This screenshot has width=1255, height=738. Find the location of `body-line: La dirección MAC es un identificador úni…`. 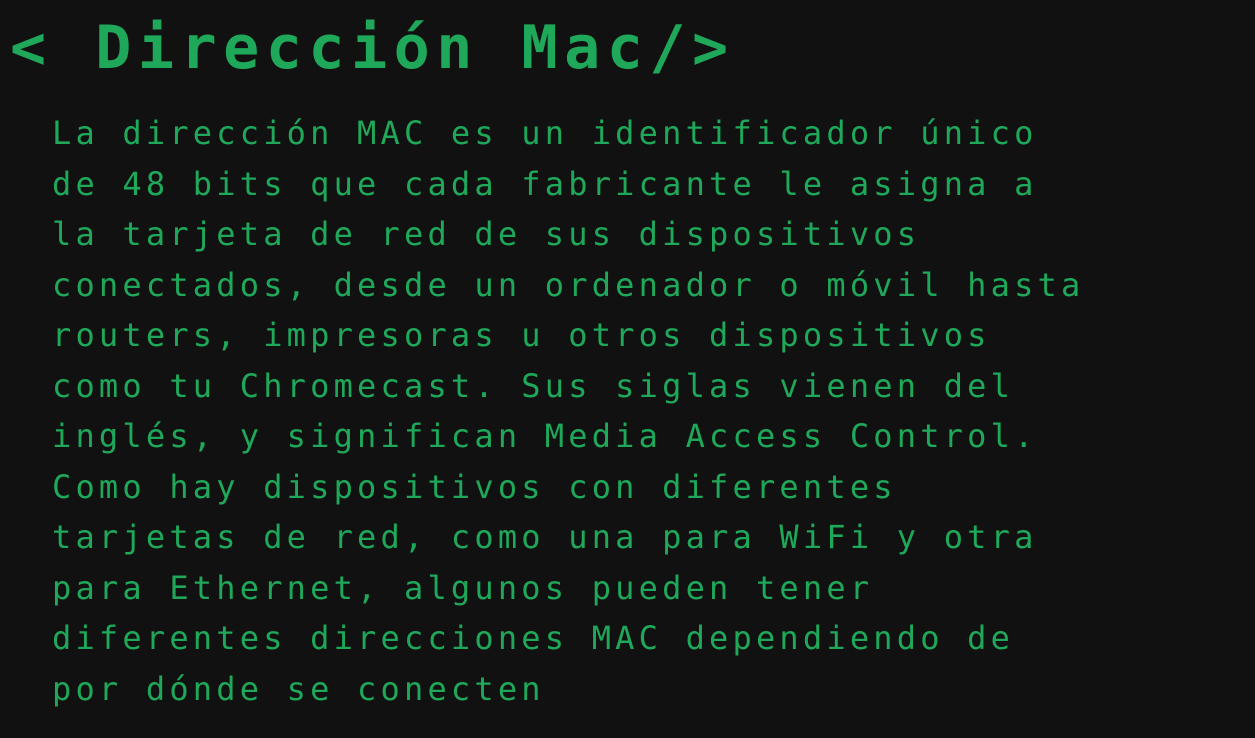

body-line: La dirección MAC es un identificador úni… is located at coordinates (545, 133).